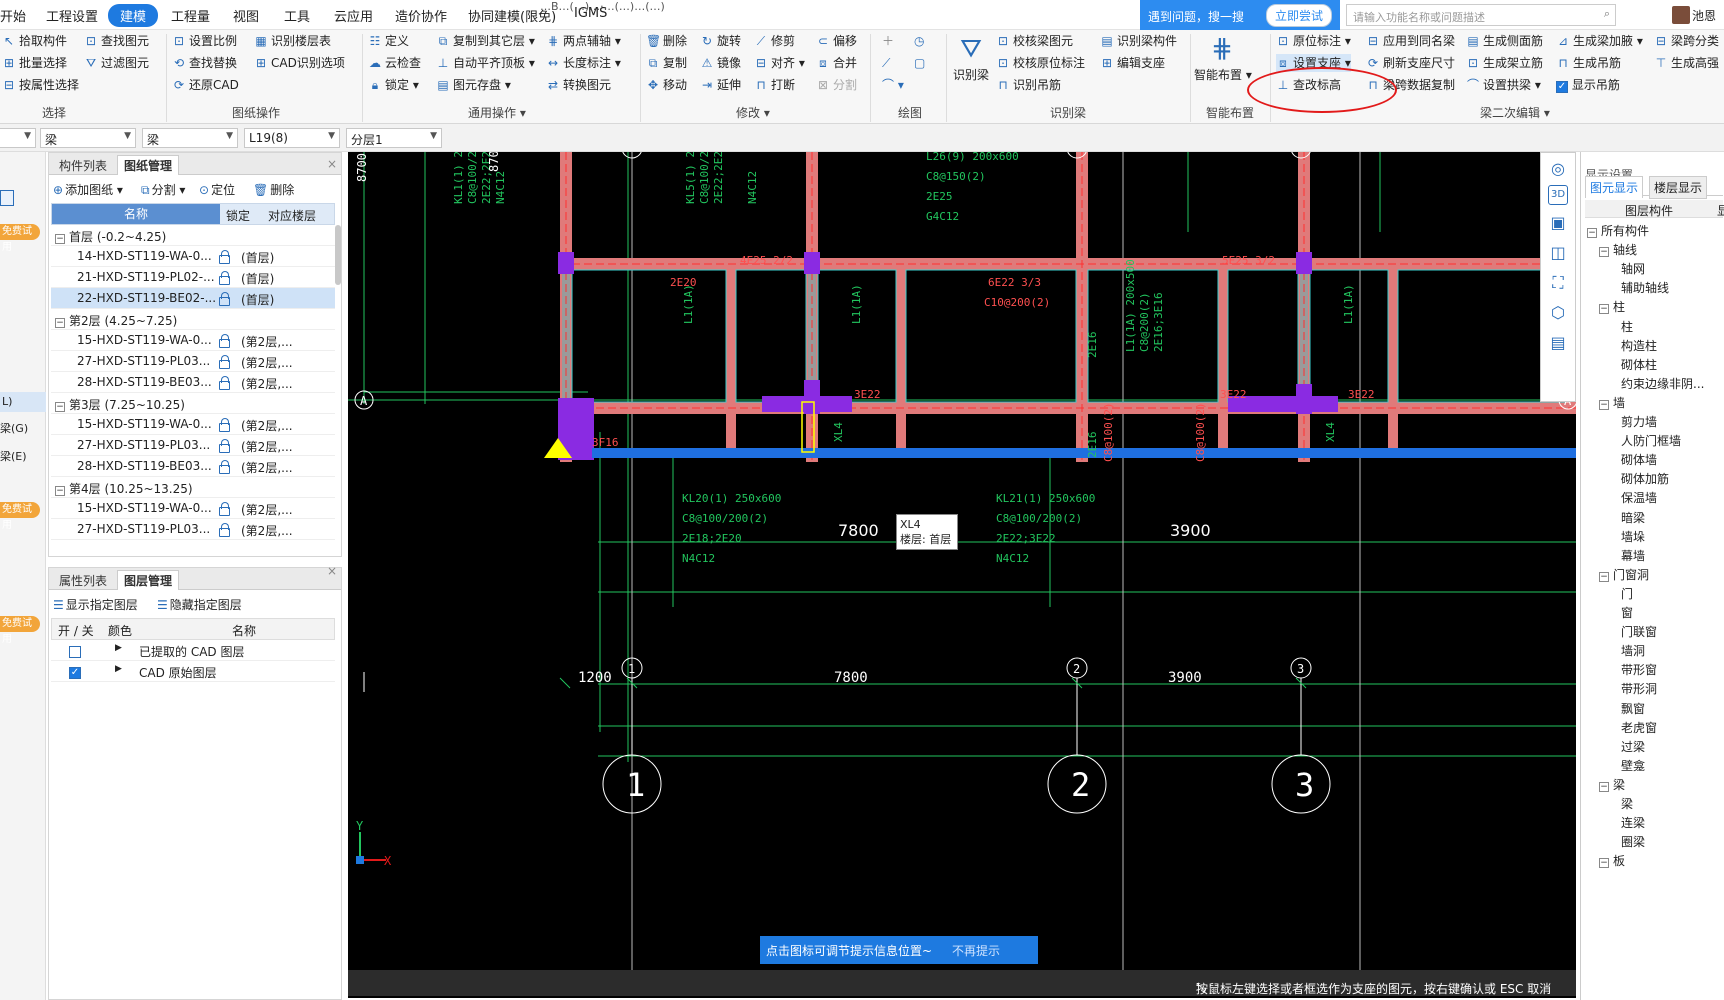 The image size is (1724, 1000). Describe the element at coordinates (133, 15) in the screenshot. I see `menu-modeling: 建模` at that location.